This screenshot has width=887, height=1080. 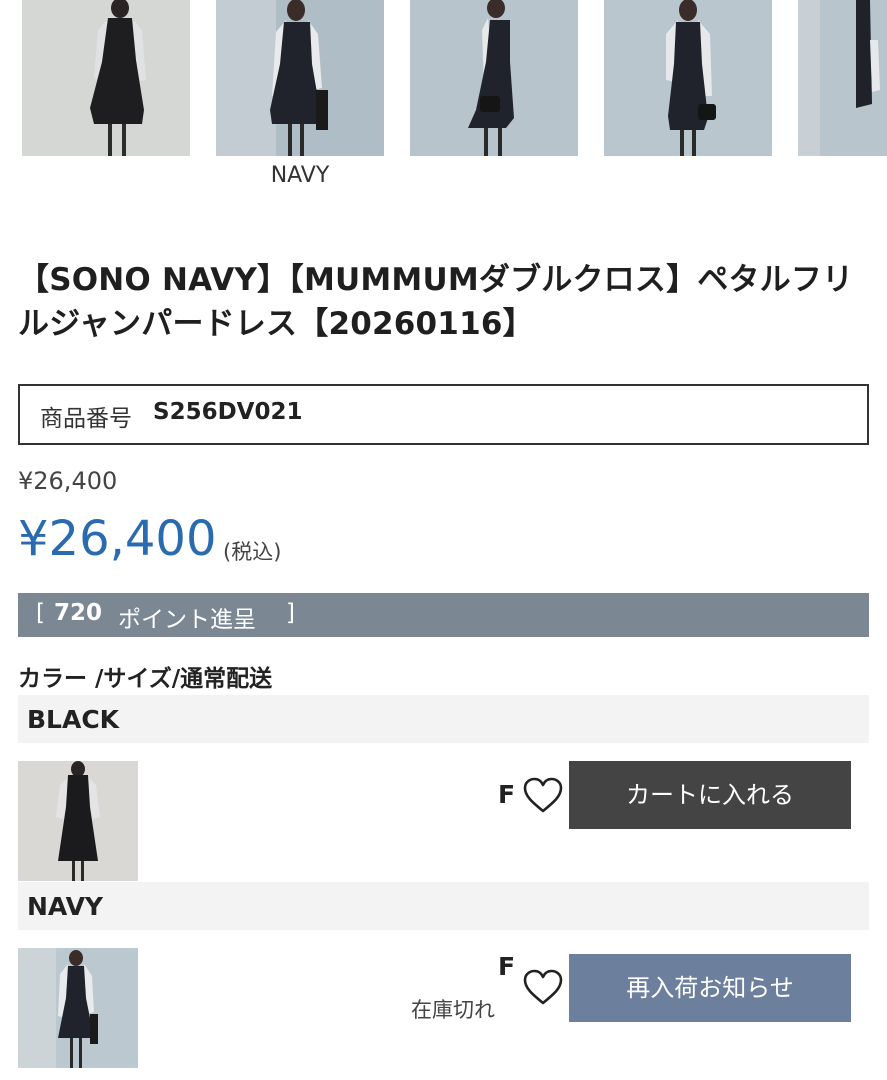 What do you see at coordinates (300, 78) in the screenshot?
I see `gallery-thumbnail-selected` at bounding box center [300, 78].